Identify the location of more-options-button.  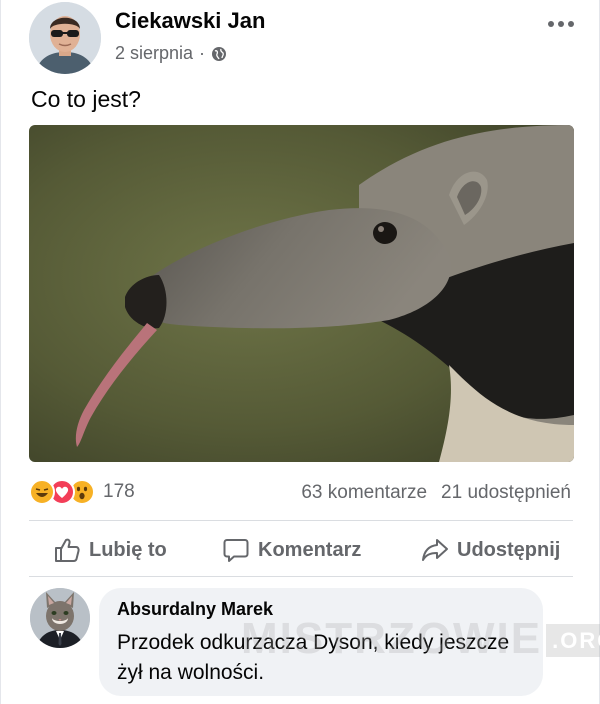
(561, 24).